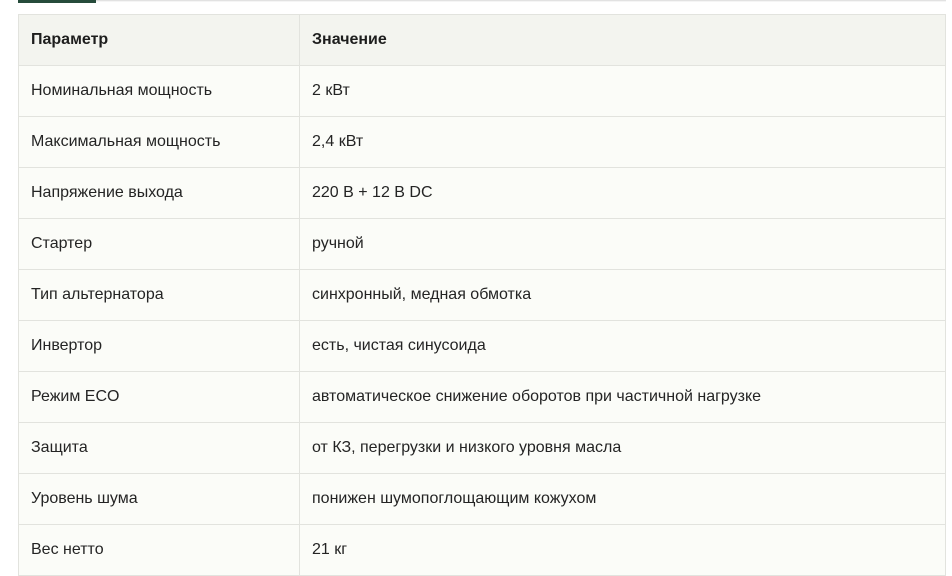  Describe the element at coordinates (159, 346) in the screenshot. I see `param-cell: Инвертор` at that location.